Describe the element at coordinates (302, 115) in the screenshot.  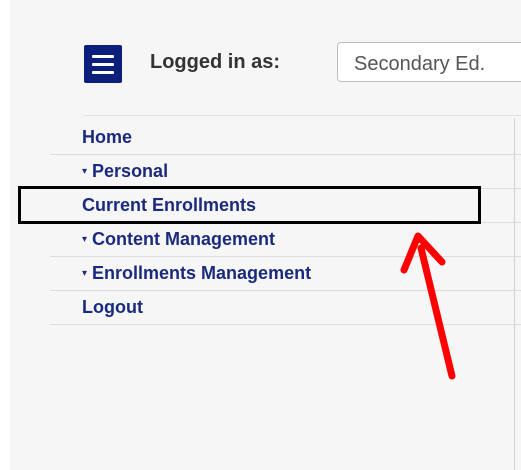
I see `header-divider` at that location.